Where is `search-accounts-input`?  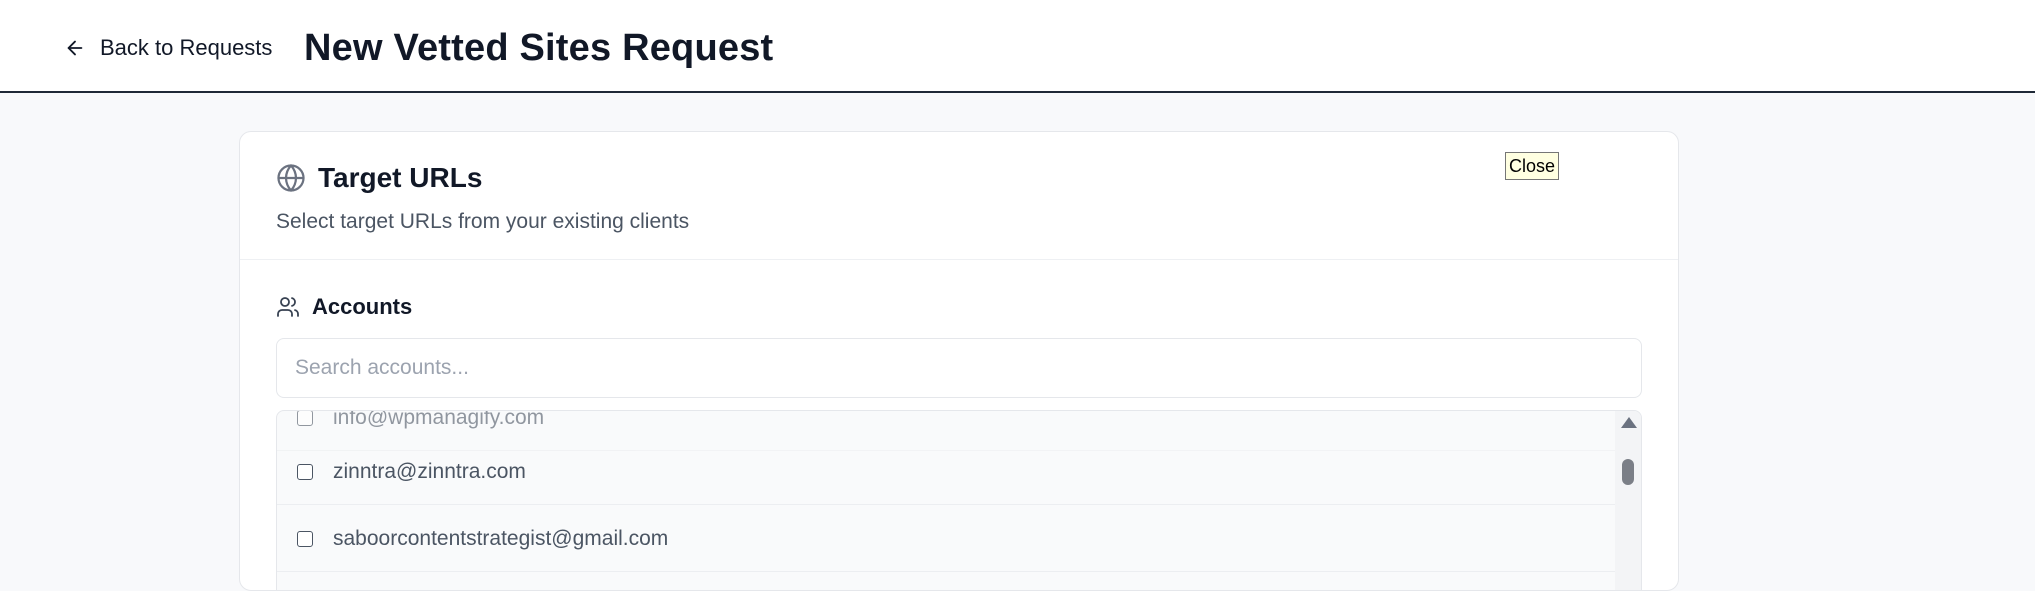
search-accounts-input is located at coordinates (959, 368).